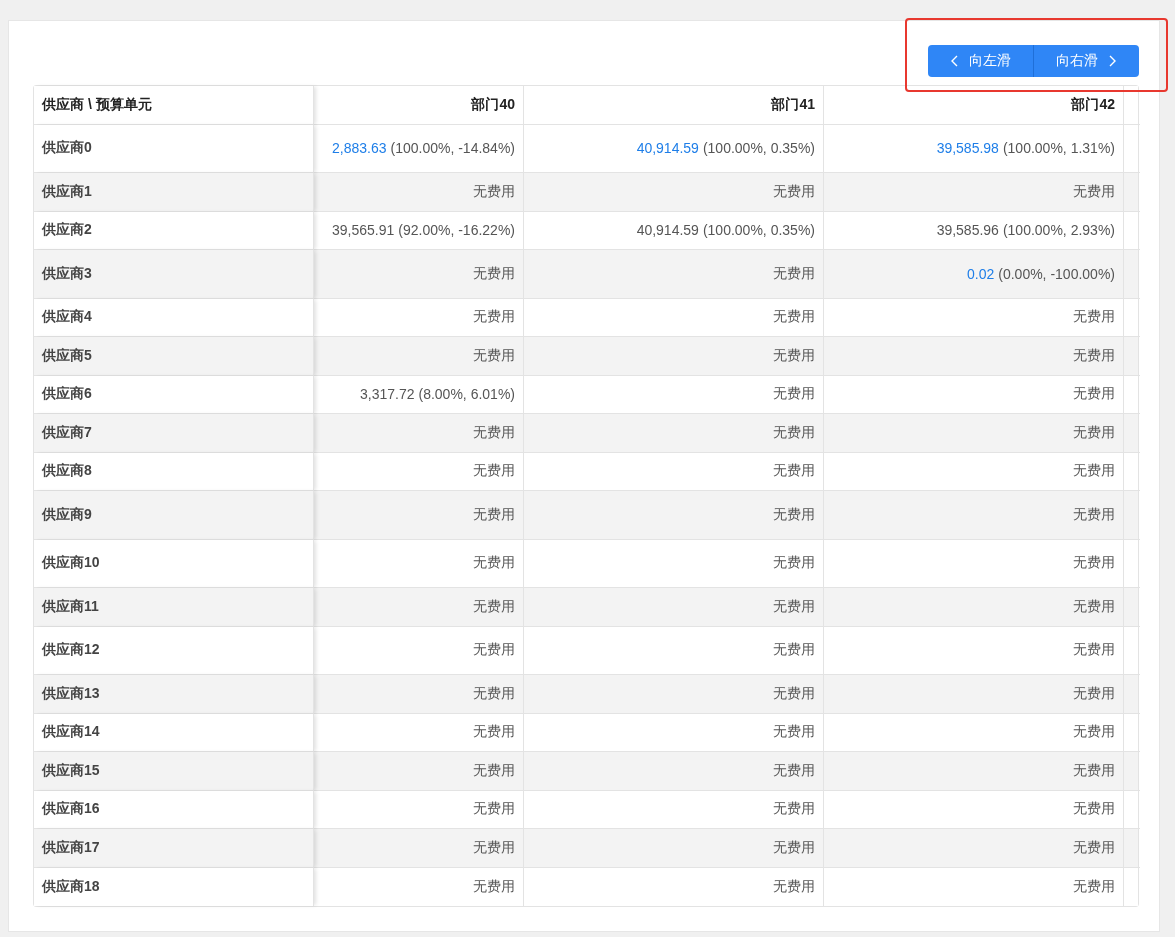 The image size is (1175, 937). Describe the element at coordinates (71, 732) in the screenshot. I see `supplier-name: 供应商14` at that location.